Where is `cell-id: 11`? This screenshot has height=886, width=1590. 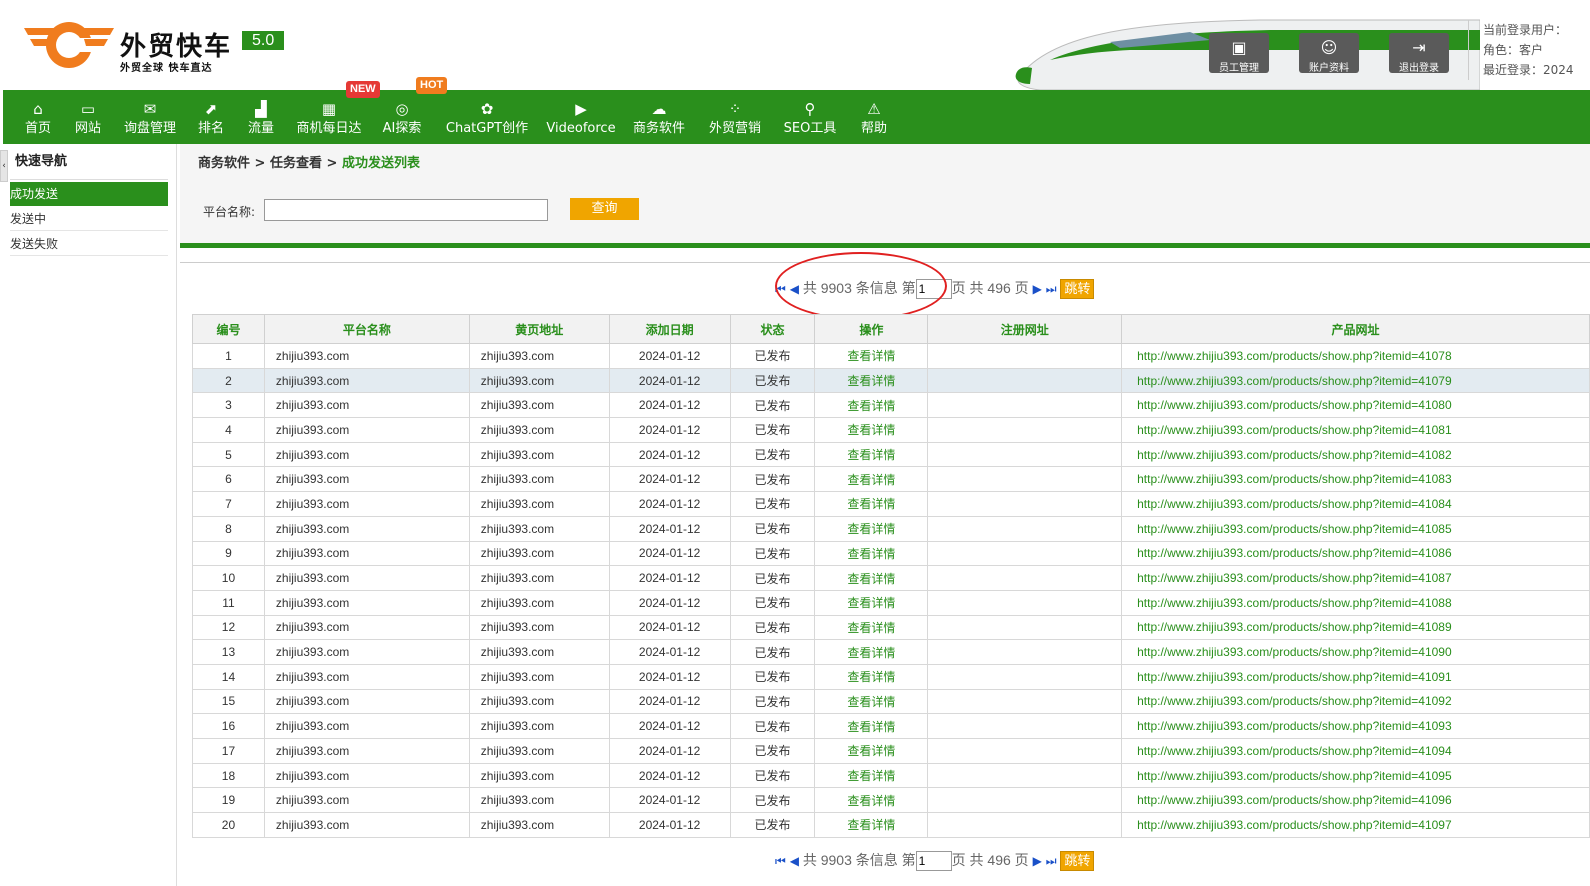
cell-id: 11 is located at coordinates (228, 602).